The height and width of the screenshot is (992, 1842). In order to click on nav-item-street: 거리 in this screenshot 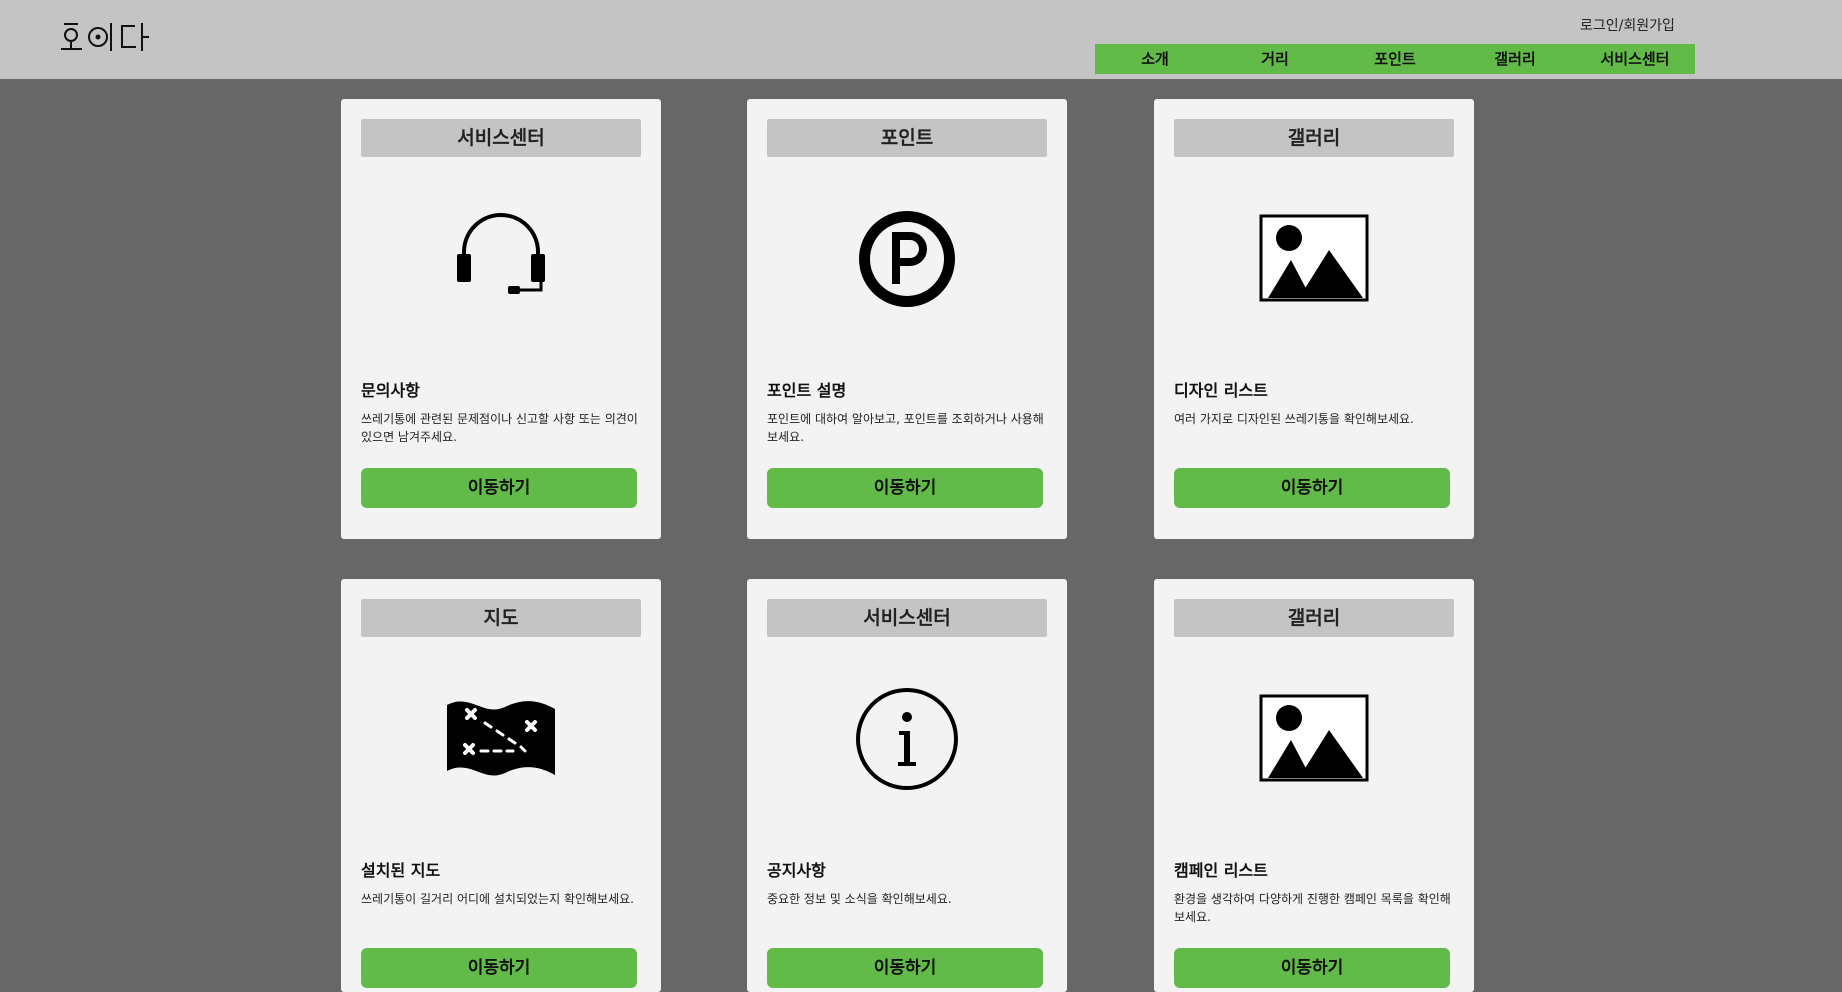, I will do `click(1275, 59)`.